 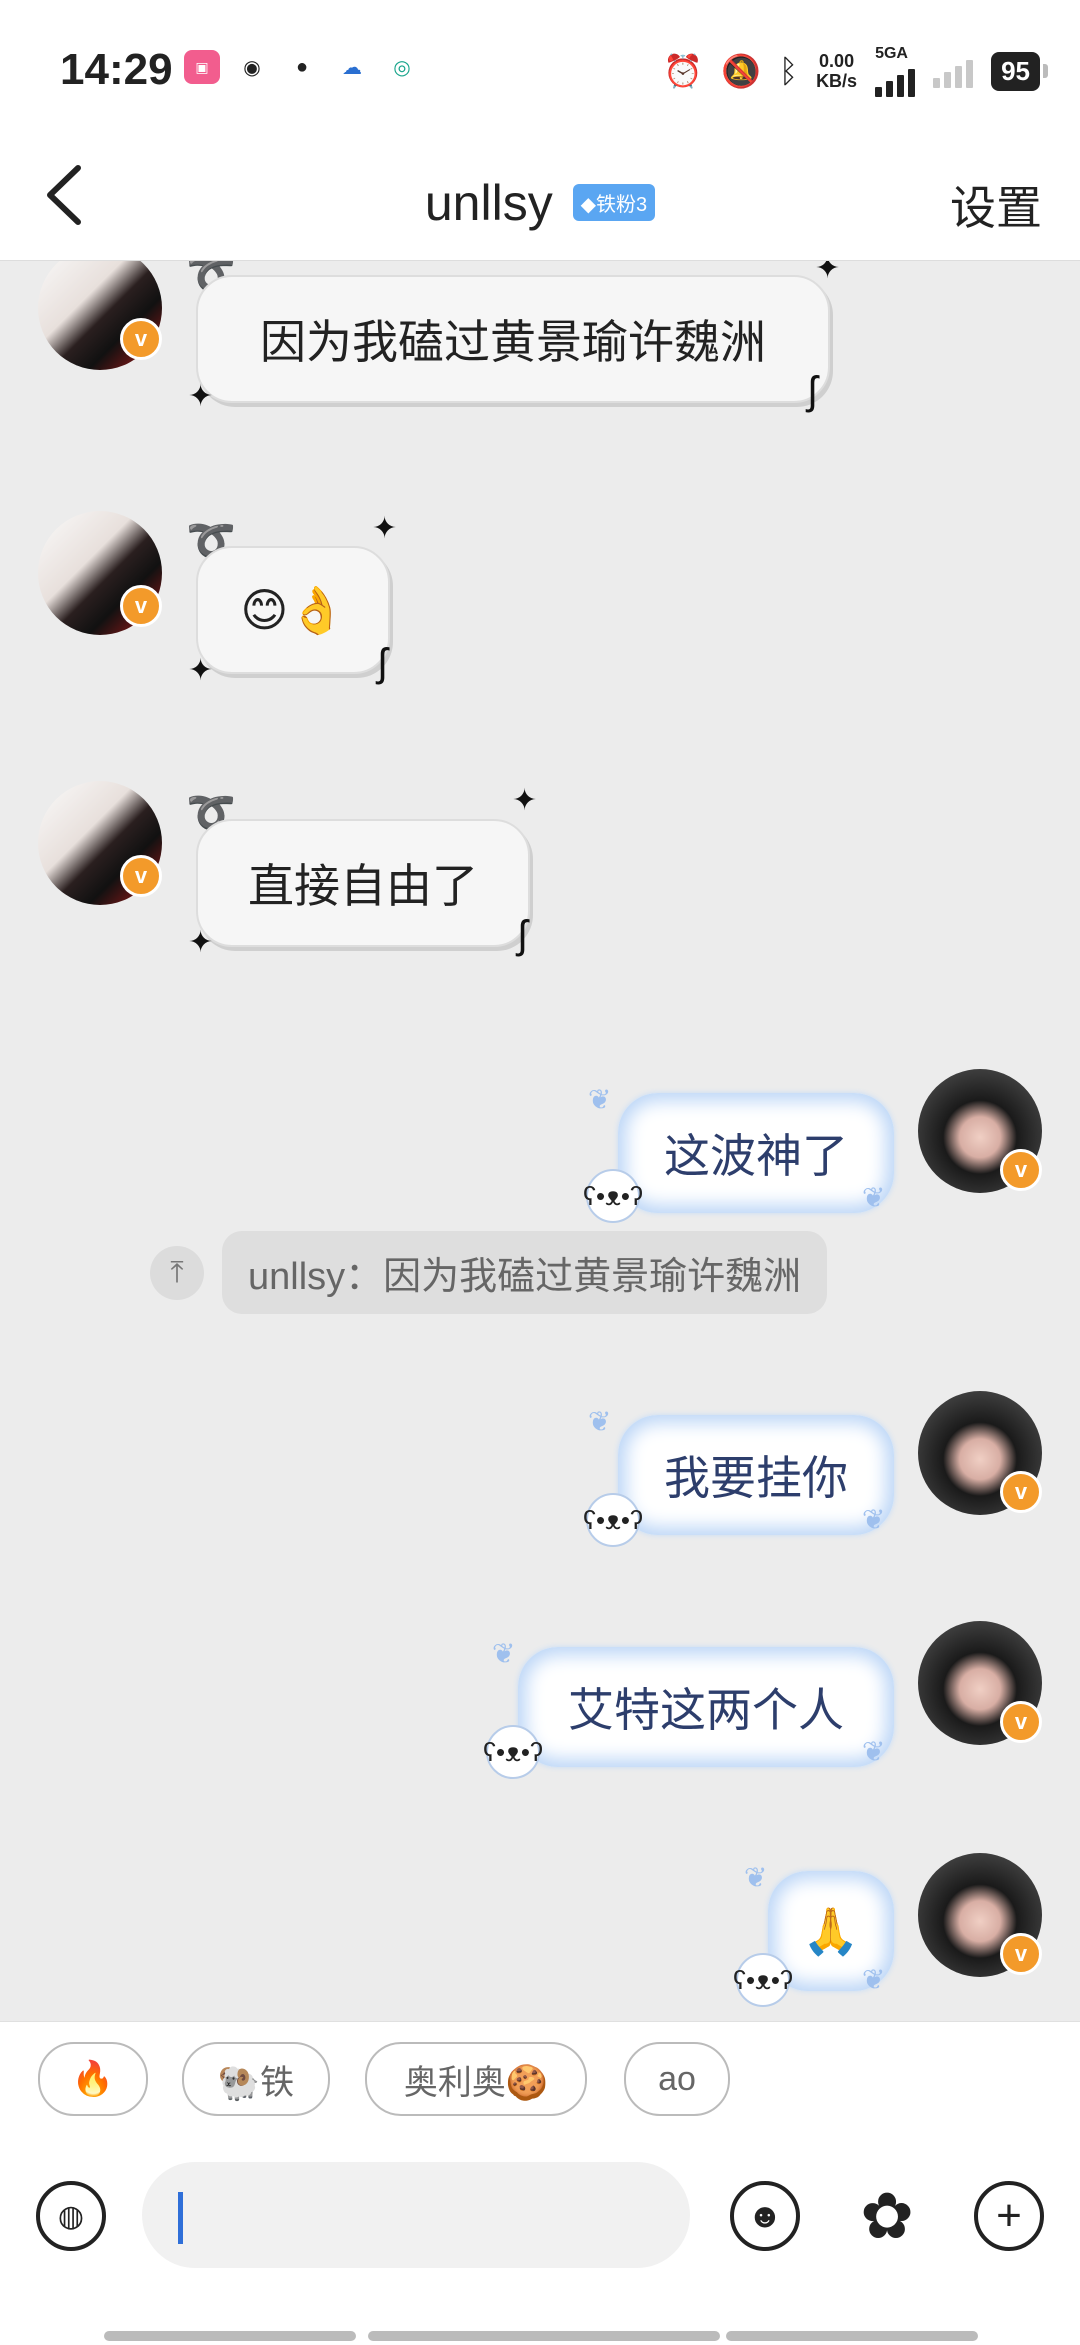 I want to click on signal-5ga: 5GA, so click(x=895, y=71).